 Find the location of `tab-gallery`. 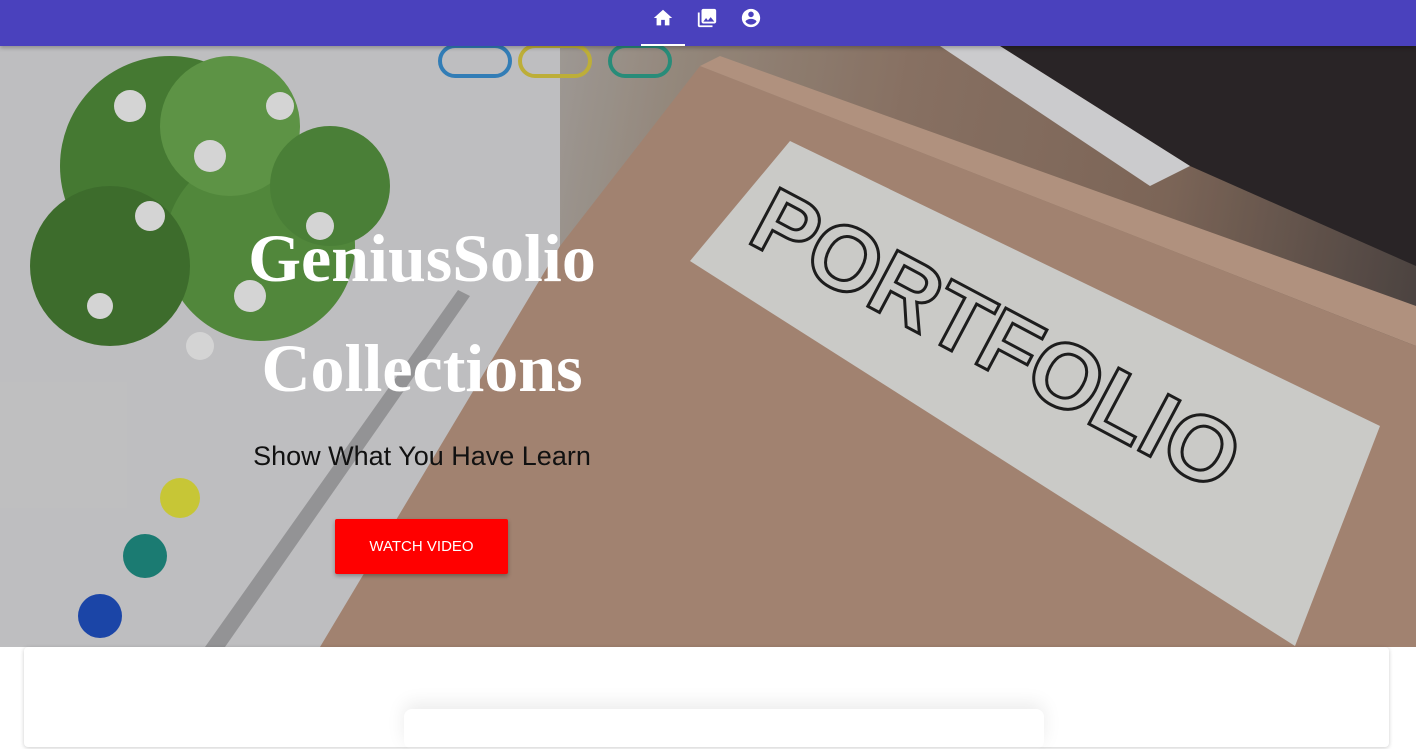

tab-gallery is located at coordinates (707, 23).